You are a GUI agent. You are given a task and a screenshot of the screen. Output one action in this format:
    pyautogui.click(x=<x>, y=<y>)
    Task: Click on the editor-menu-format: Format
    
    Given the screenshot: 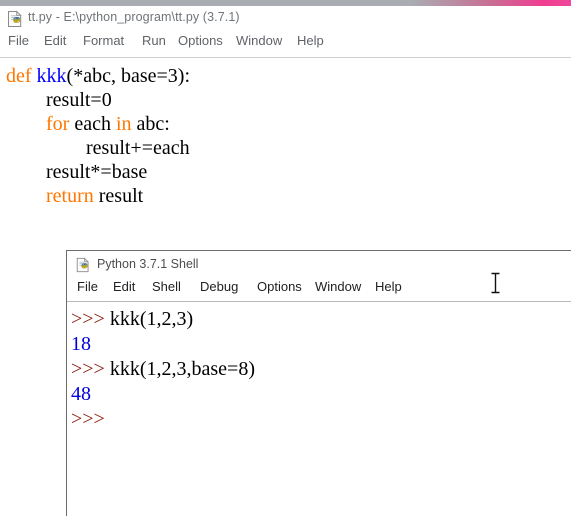 What is the action you would take?
    pyautogui.click(x=103, y=40)
    